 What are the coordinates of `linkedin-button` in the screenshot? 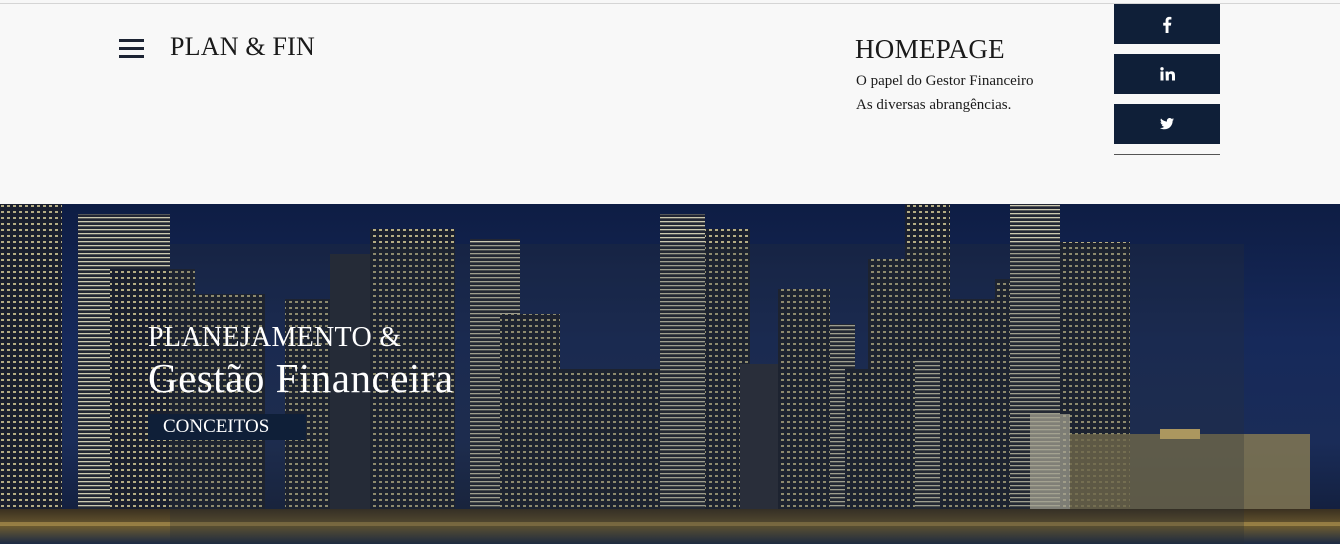 It's located at (1167, 74).